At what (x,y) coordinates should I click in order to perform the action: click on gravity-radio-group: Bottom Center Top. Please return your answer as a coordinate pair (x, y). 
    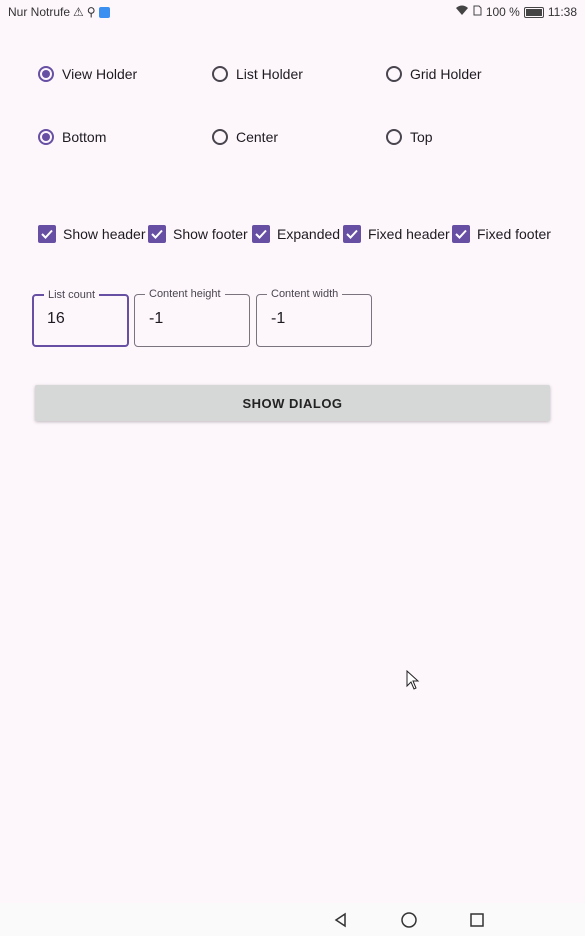
    Looking at the image, I should click on (296, 141).